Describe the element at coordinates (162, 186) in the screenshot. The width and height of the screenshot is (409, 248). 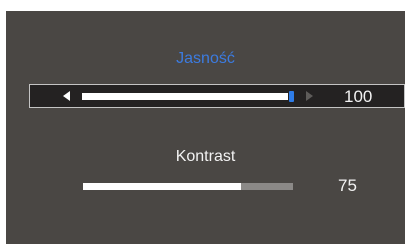
I see `contrast-slider-fill` at that location.